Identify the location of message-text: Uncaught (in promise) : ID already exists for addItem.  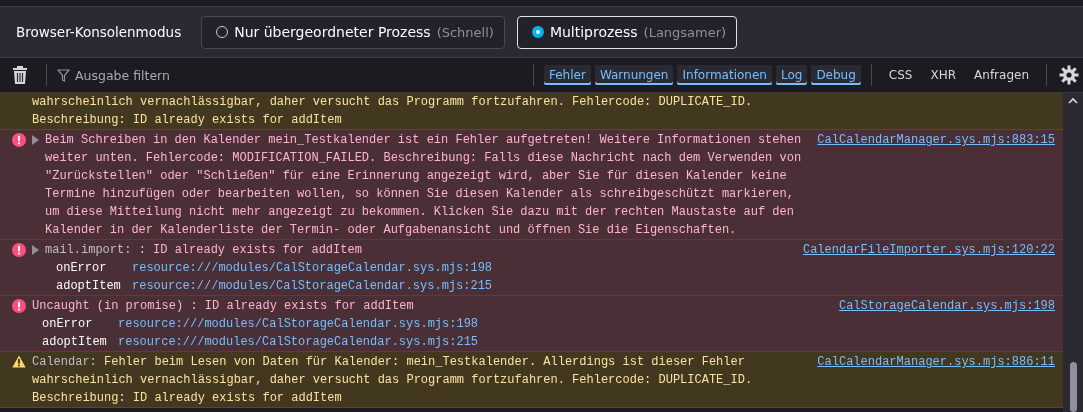
(223, 306).